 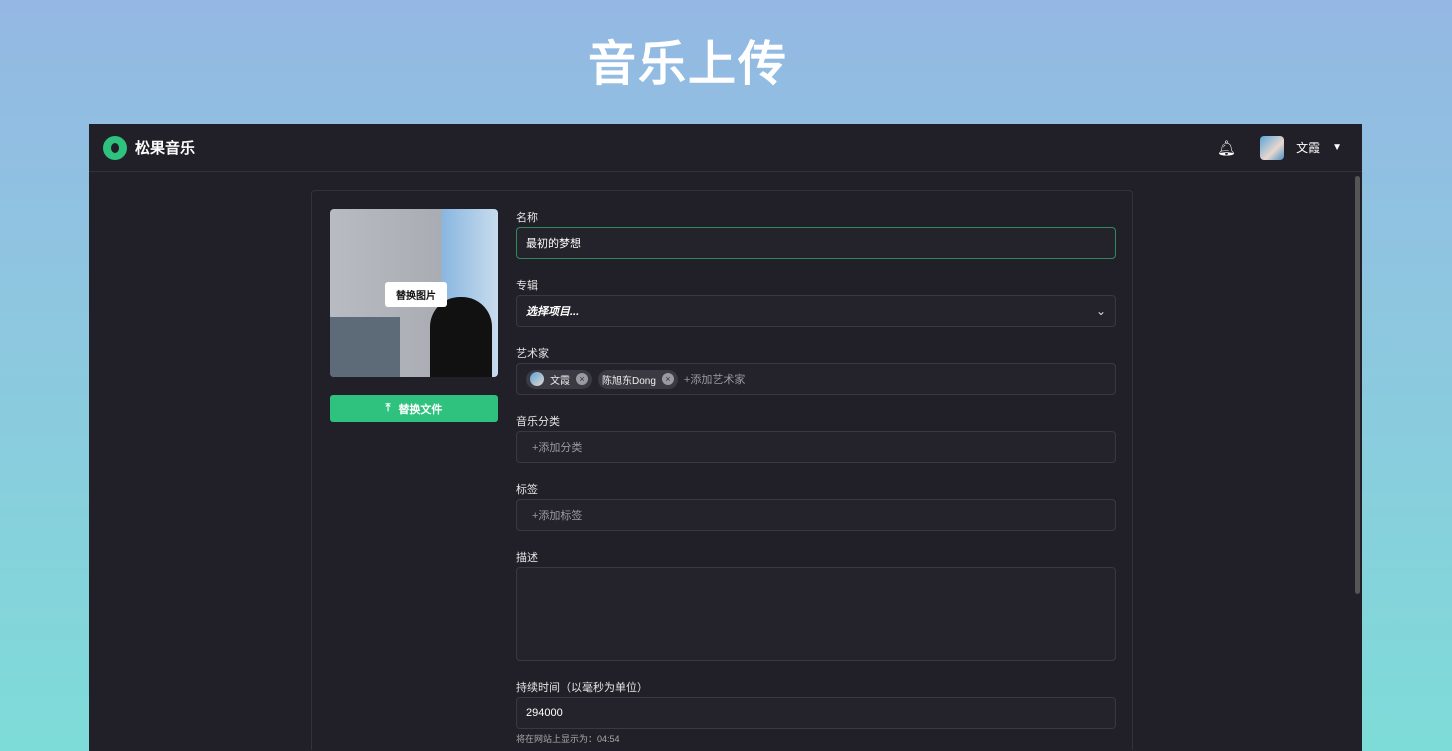 I want to click on genre-input: +添加分类, so click(x=816, y=447).